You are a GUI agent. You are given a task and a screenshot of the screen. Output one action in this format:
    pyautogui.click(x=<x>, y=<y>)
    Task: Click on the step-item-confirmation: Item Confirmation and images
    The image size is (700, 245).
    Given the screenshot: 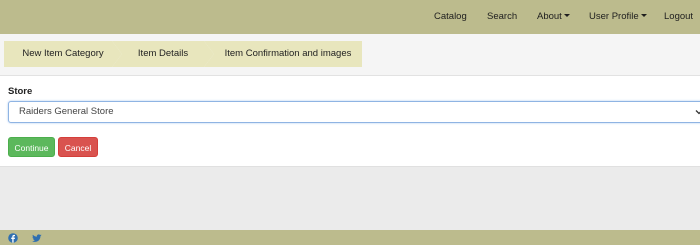 What is the action you would take?
    pyautogui.click(x=283, y=54)
    